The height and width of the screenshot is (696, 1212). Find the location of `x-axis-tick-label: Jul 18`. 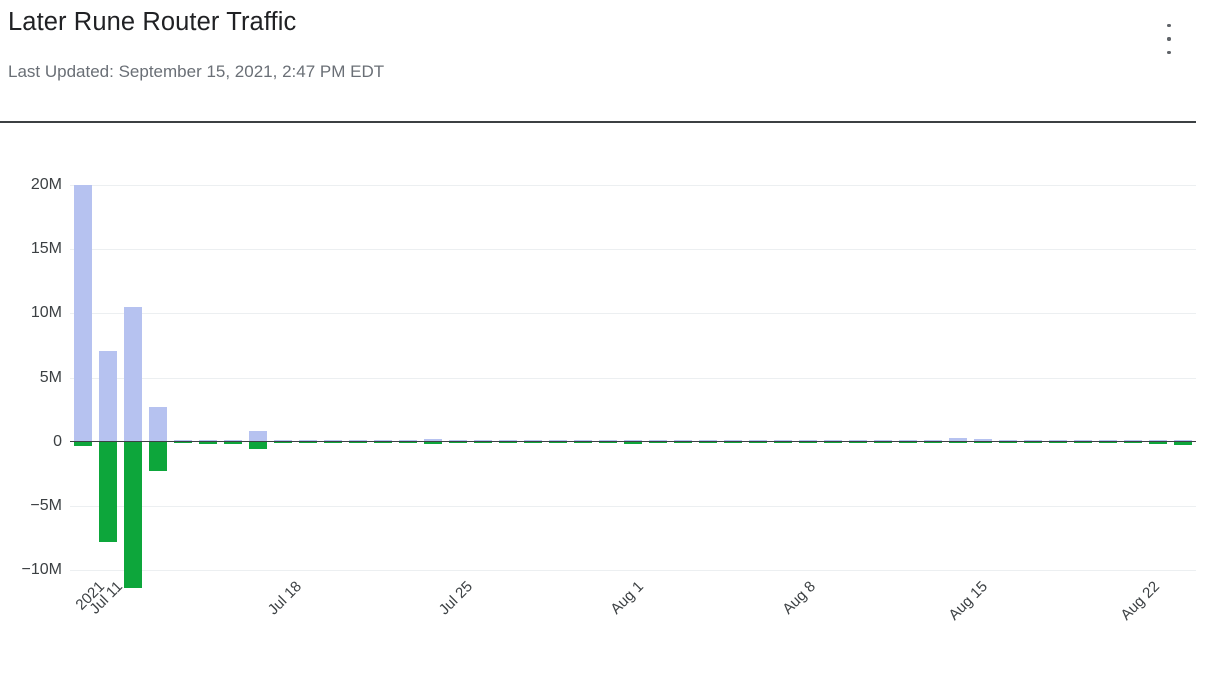

x-axis-tick-label: Jul 18 is located at coordinates (285, 598).